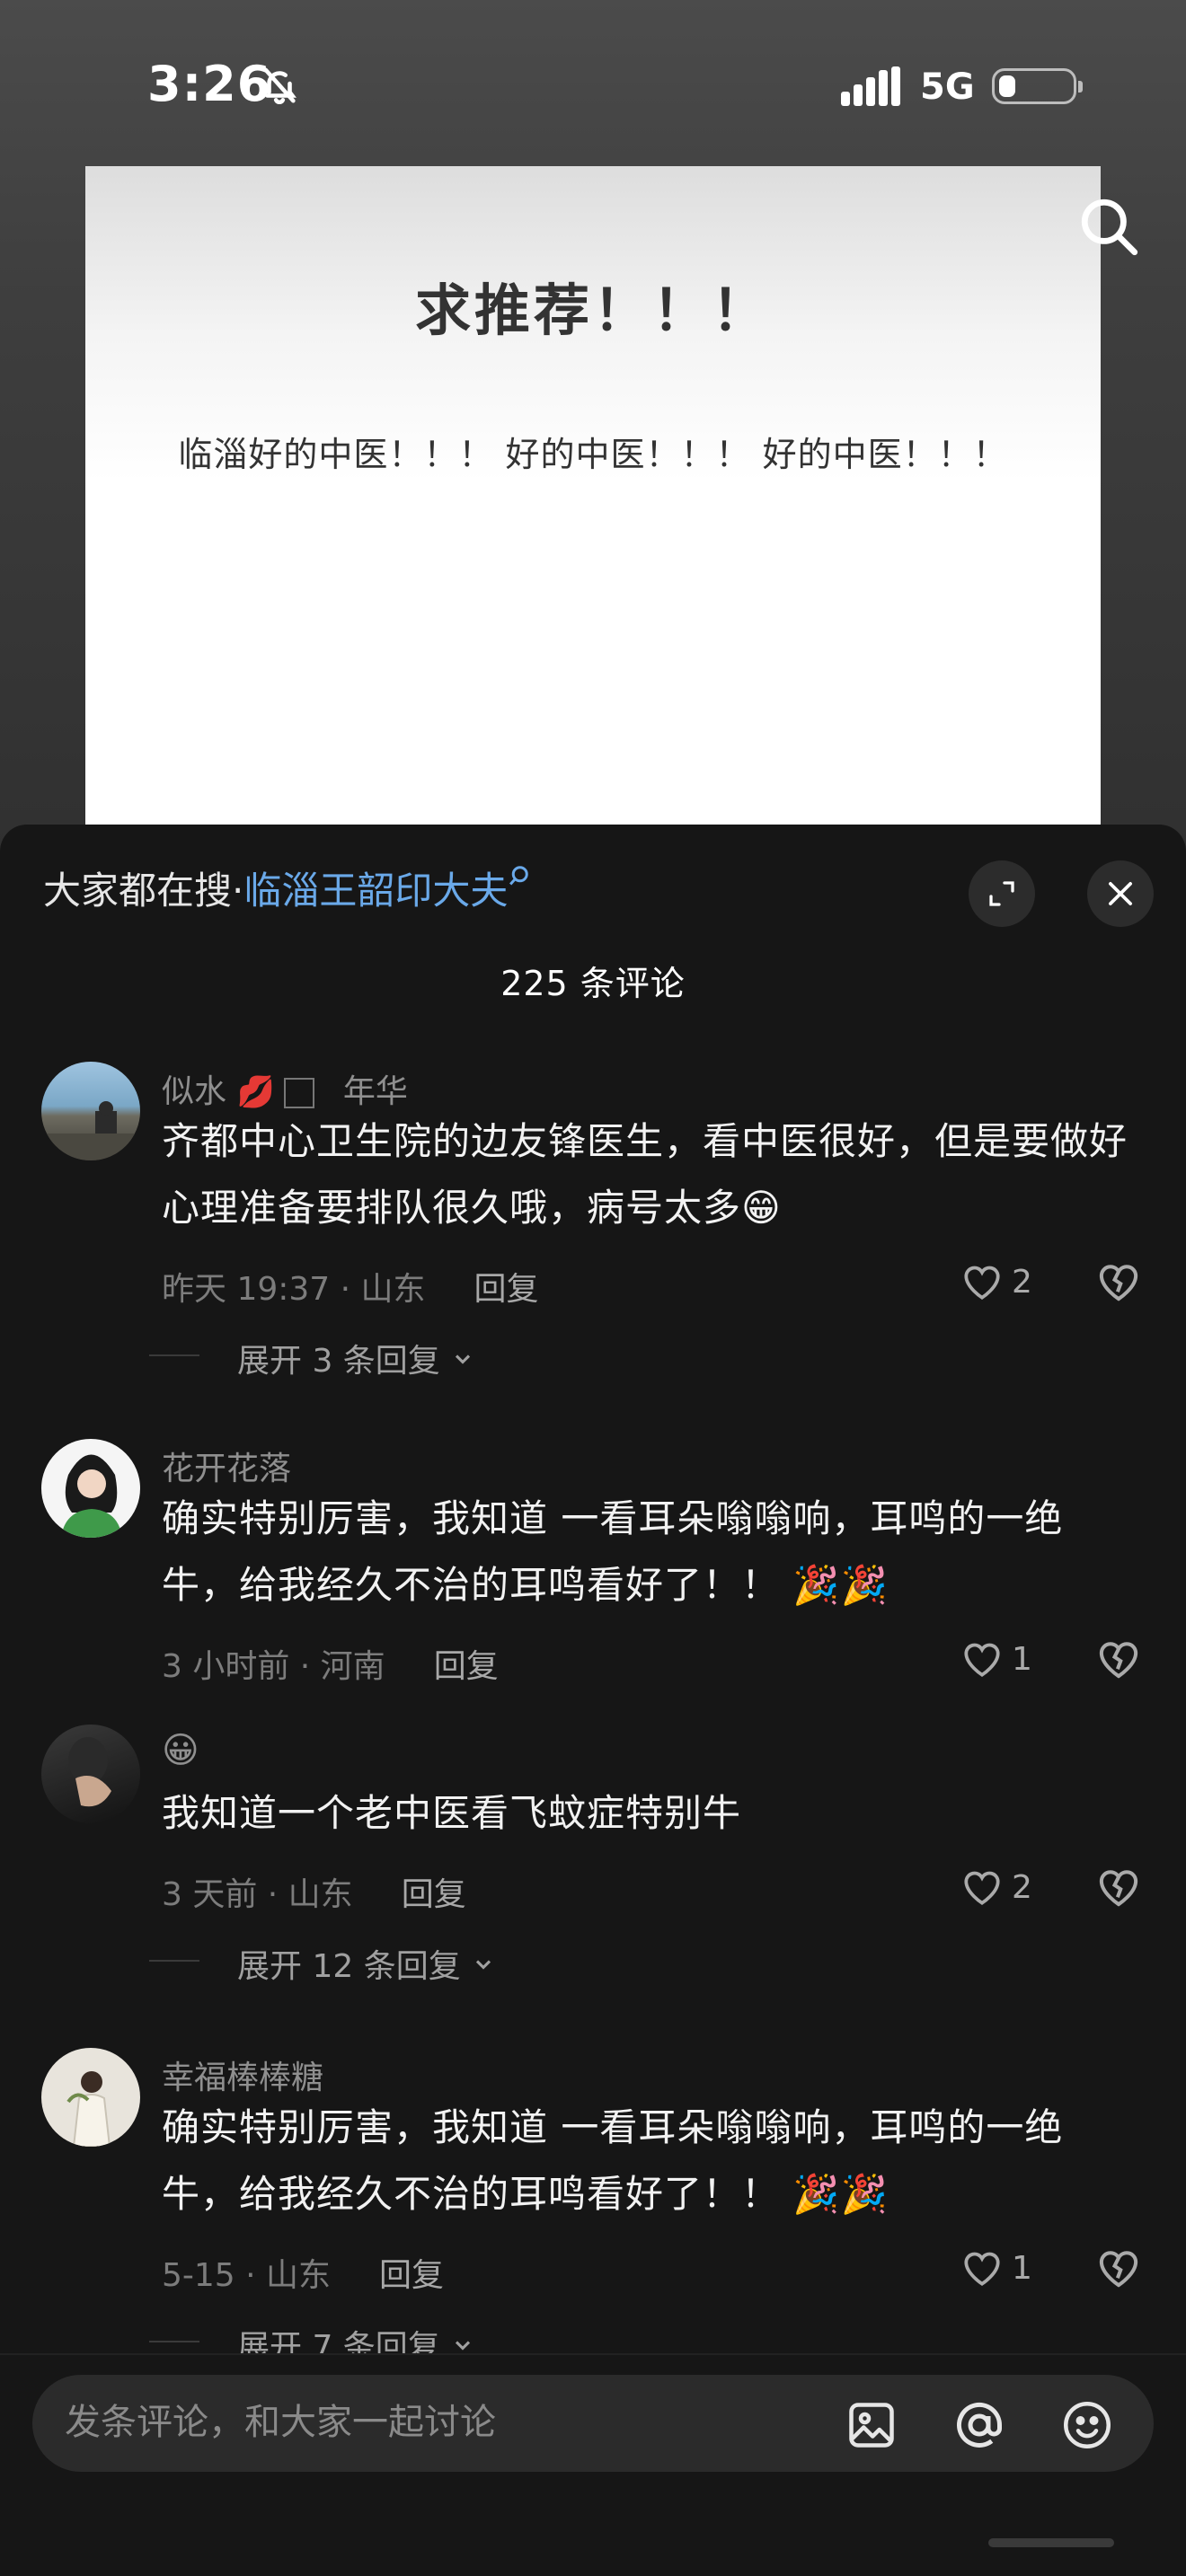 This screenshot has width=1186, height=2576. I want to click on comment-input, so click(442, 2422).